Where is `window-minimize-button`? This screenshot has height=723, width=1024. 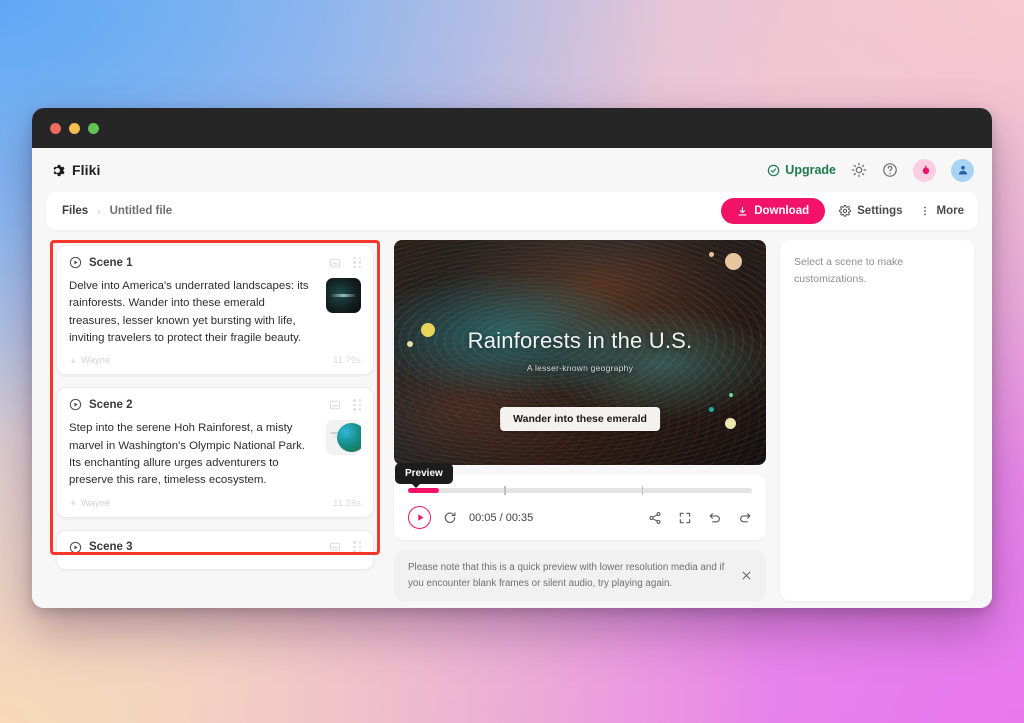
window-minimize-button is located at coordinates (74, 128).